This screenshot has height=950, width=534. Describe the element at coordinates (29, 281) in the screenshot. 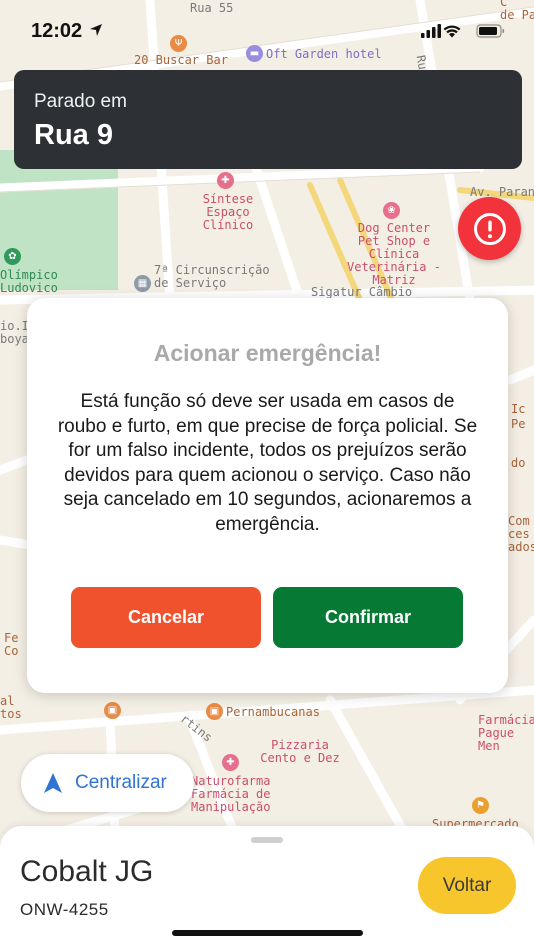

I see `poi-label: Olímpico Ludovico` at that location.